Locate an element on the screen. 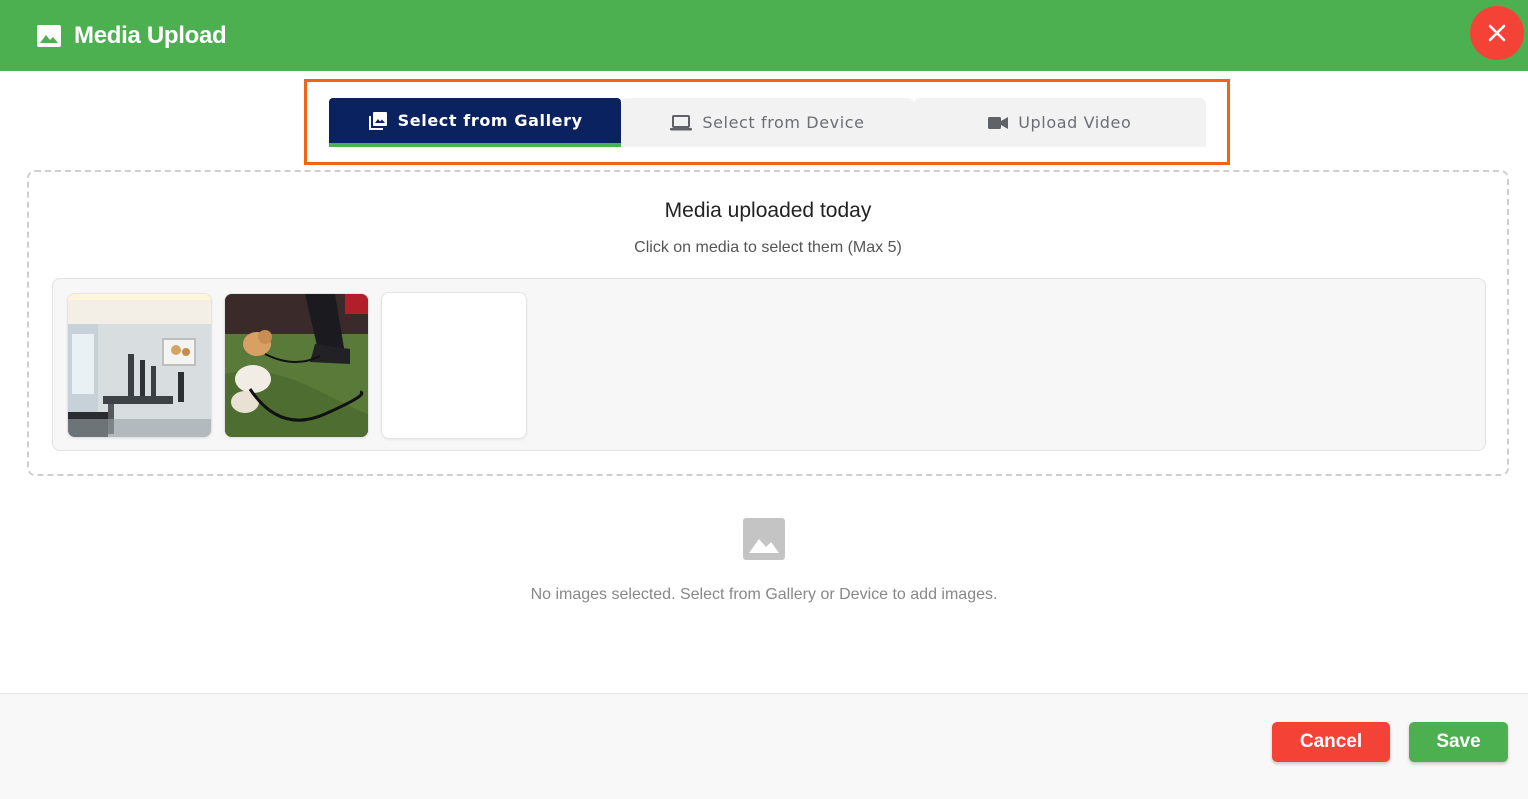 The width and height of the screenshot is (1528, 799). dialog-header: Media Upload is located at coordinates (764, 35).